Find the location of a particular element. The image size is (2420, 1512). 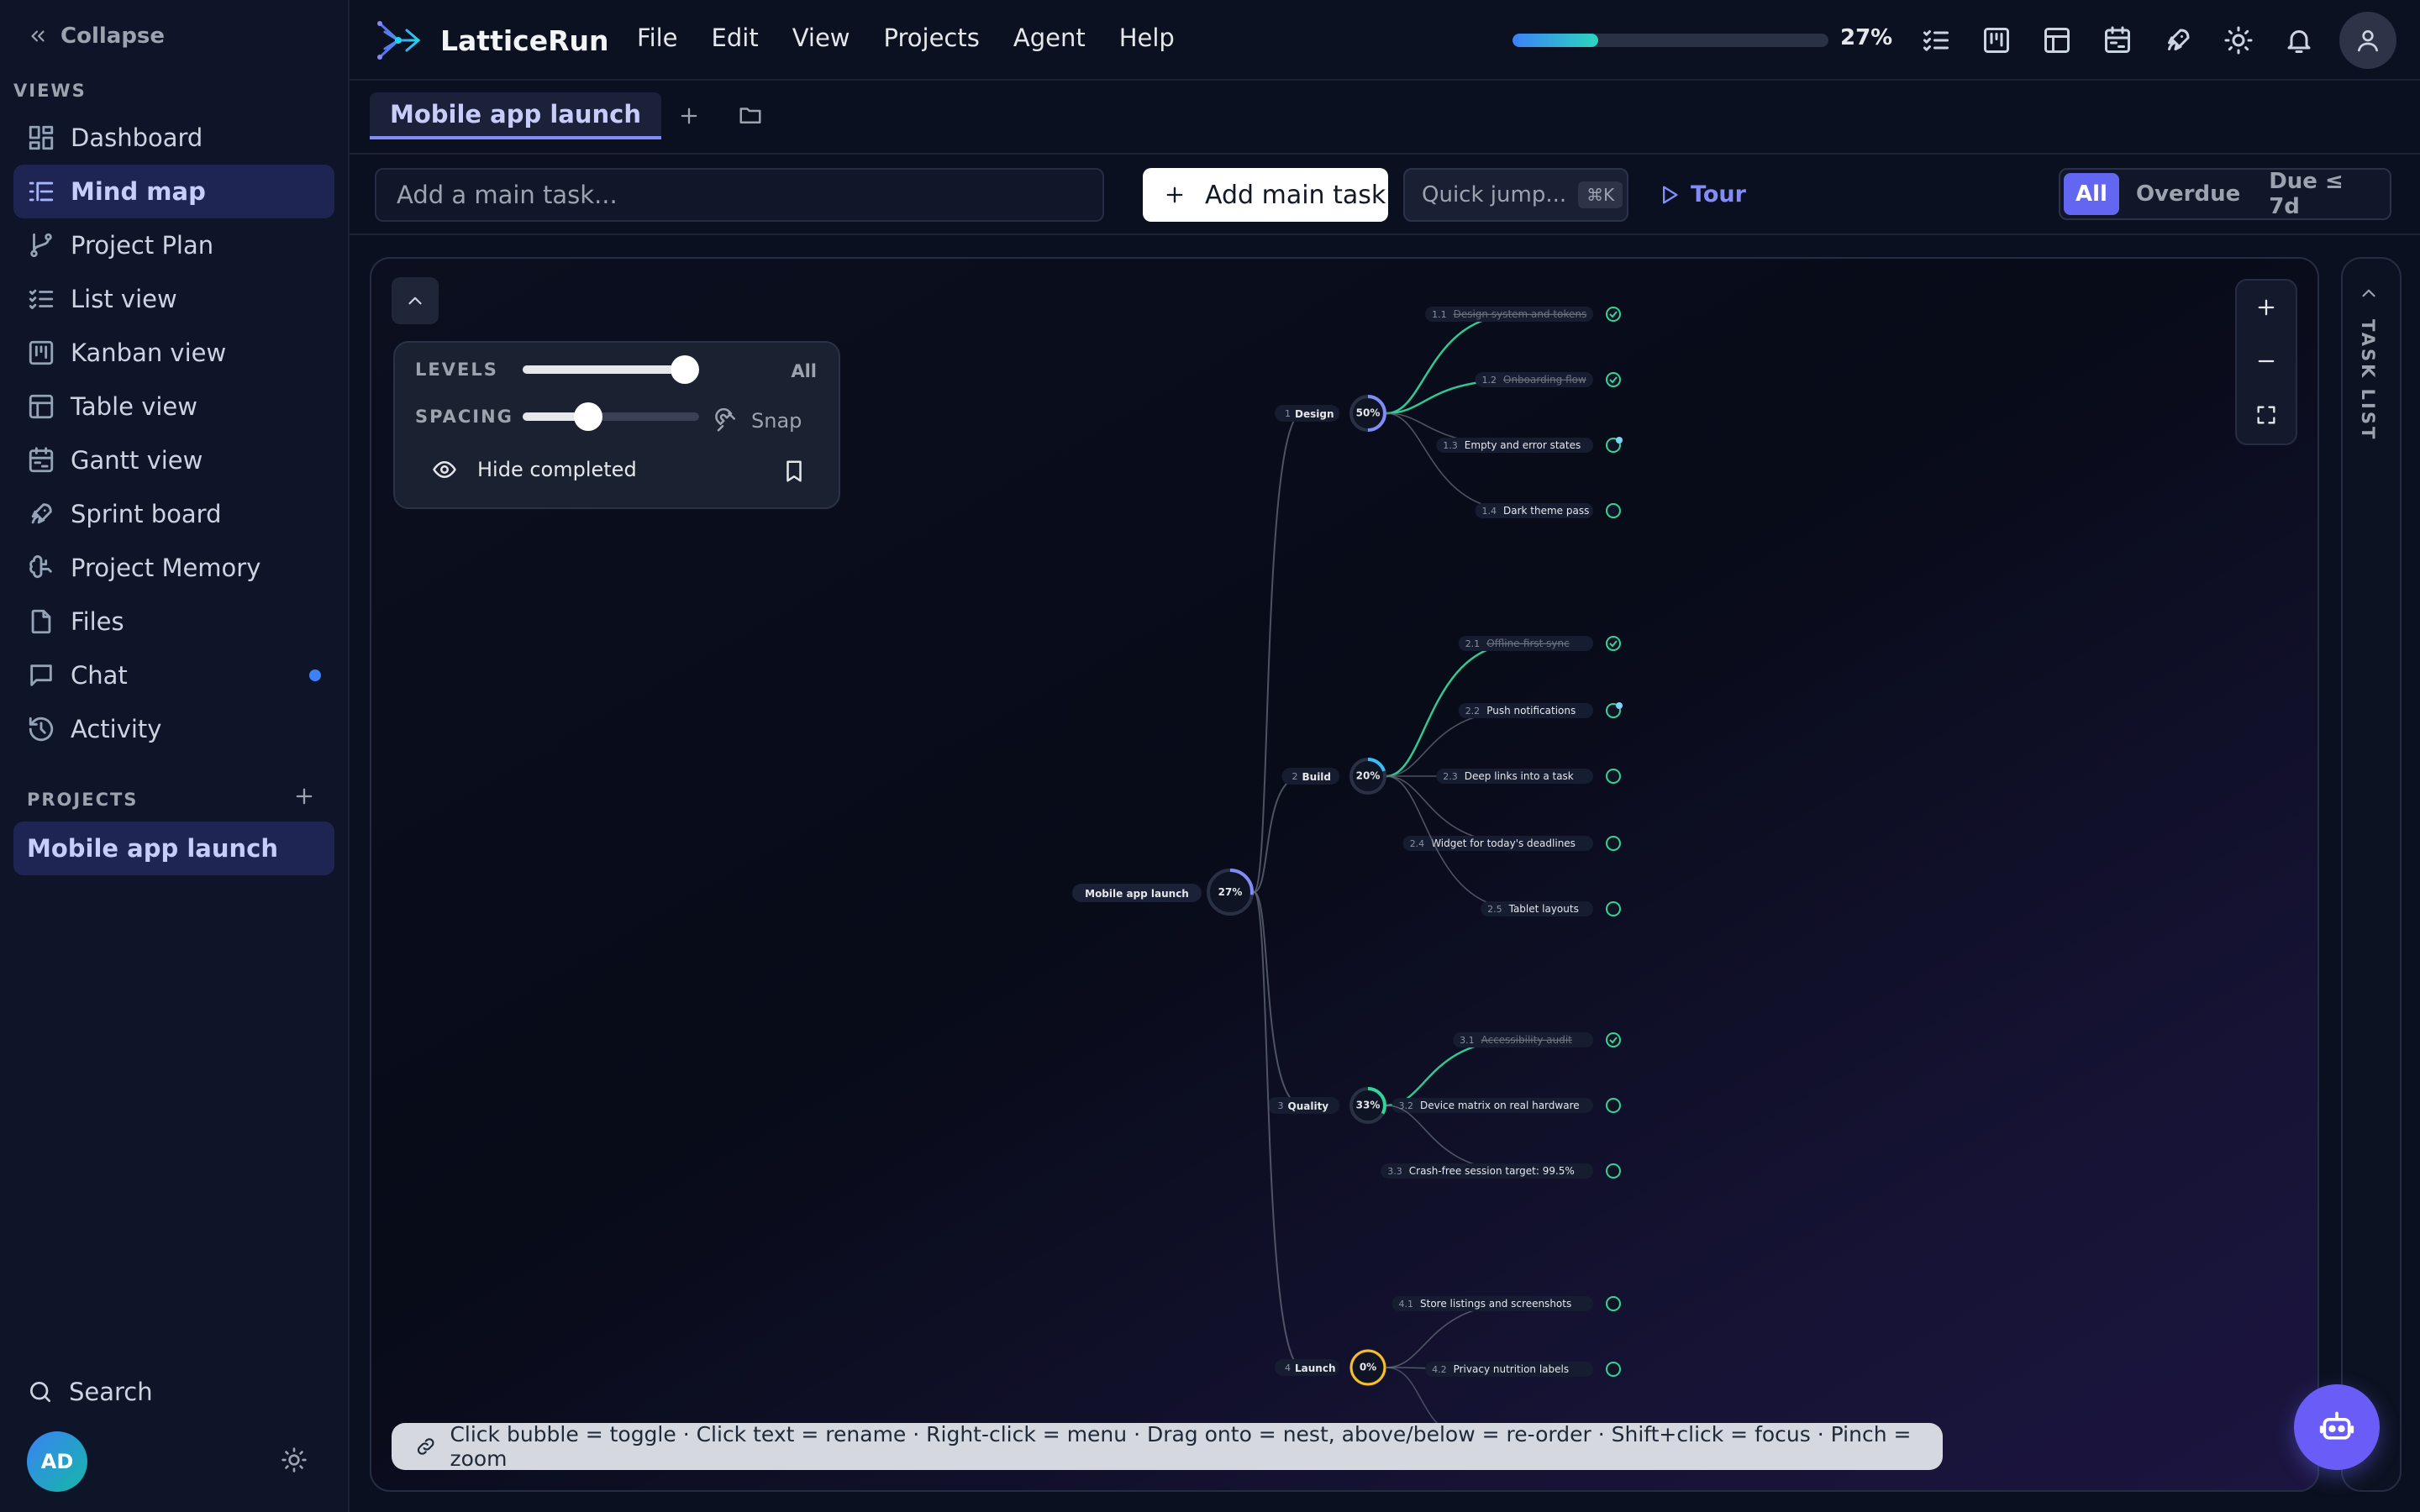

tour-button: Tour is located at coordinates (1701, 194).